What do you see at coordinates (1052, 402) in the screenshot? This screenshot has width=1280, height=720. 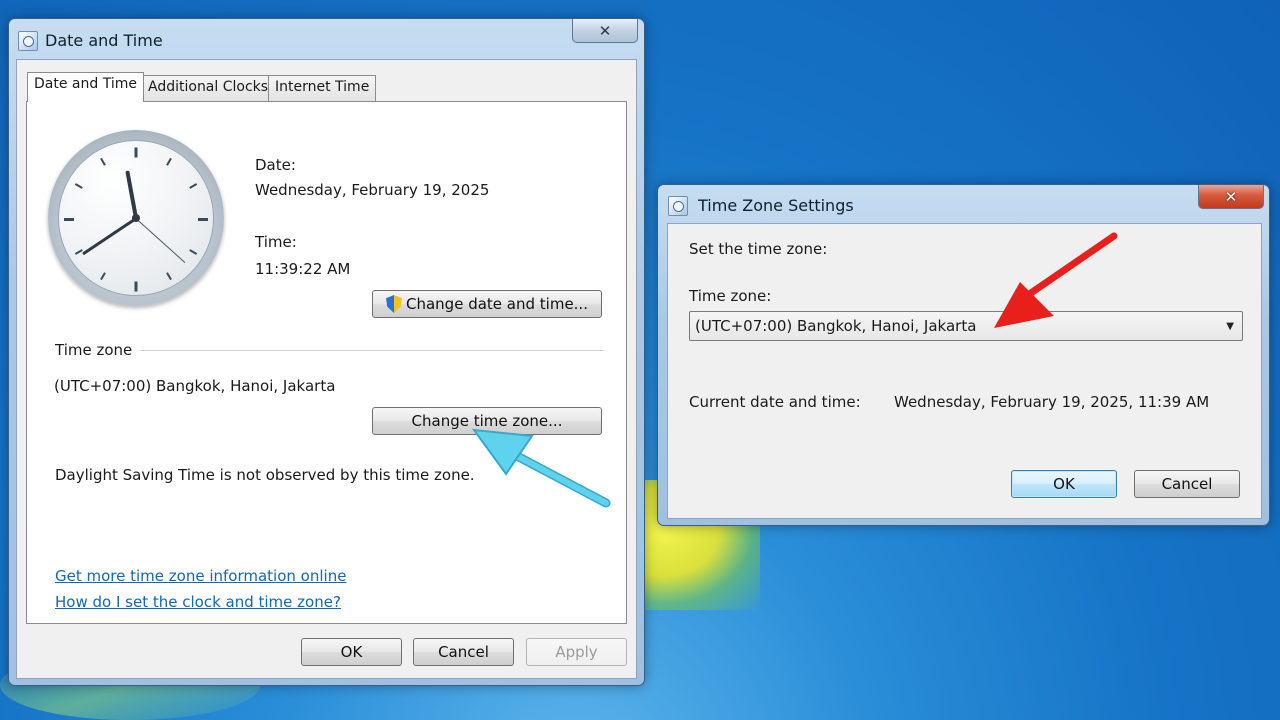 I see `current-datetime-value: Wednesday, February 19, 2025, 11:39 AM` at bounding box center [1052, 402].